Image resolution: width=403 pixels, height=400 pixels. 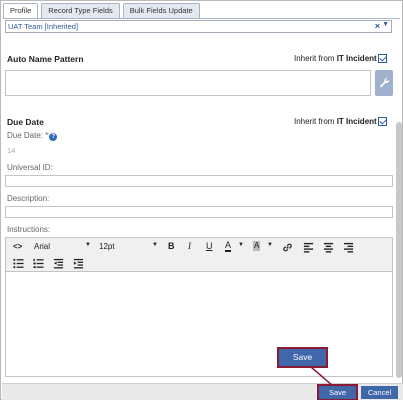 I want to click on align-center-icon, so click(x=328, y=247).